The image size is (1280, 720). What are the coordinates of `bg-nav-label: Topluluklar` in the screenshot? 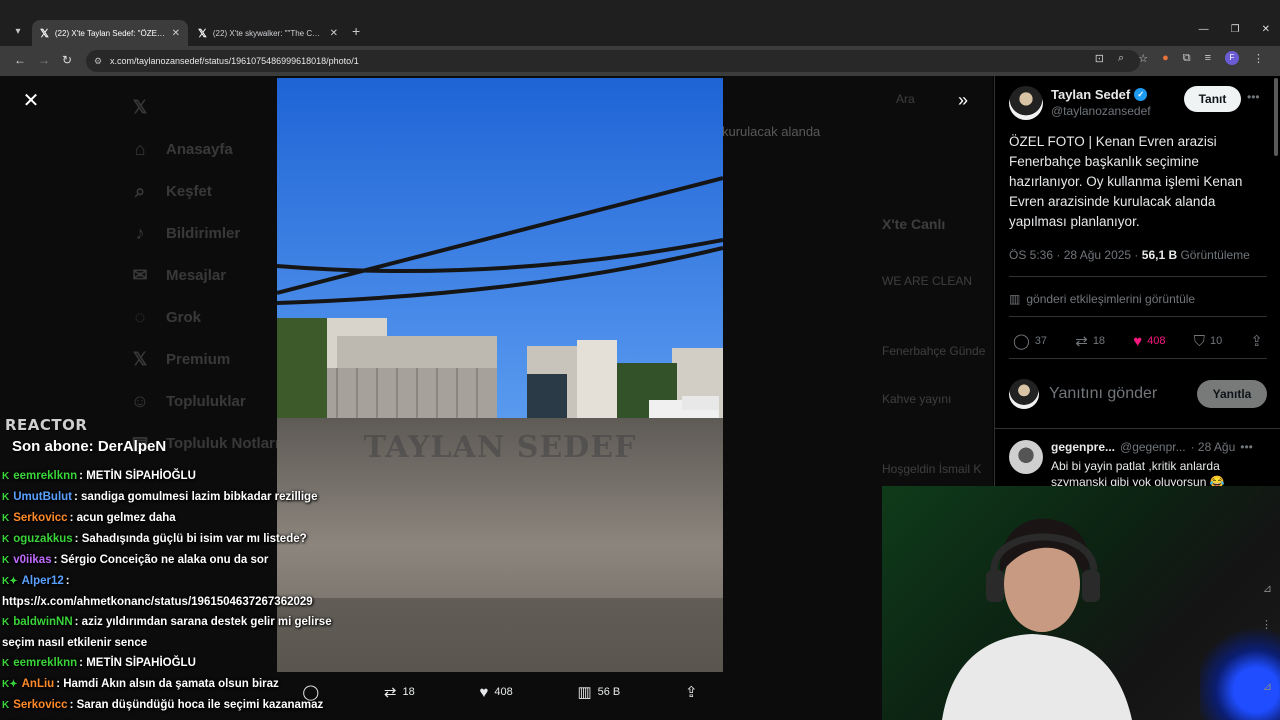 It's located at (206, 401).